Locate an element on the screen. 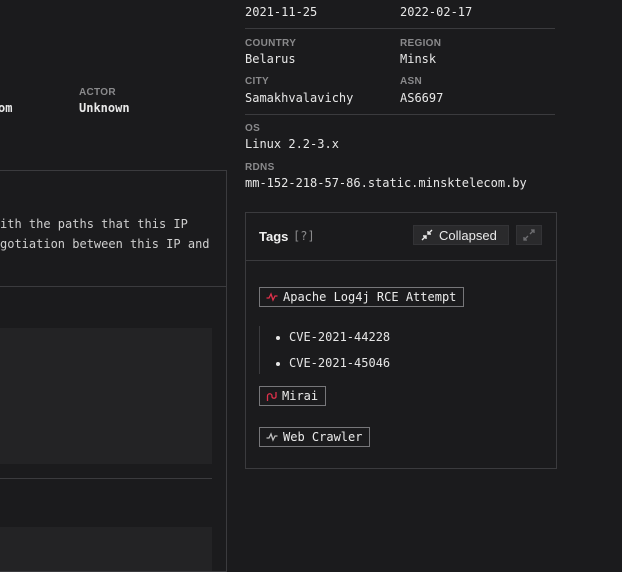 The image size is (622, 572). rdns-value: mm-152-218-57-86.static.minsktelecom.by is located at coordinates (386, 183).